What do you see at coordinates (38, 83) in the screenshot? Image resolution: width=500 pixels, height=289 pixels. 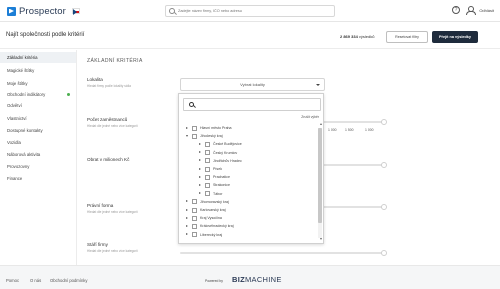 I see `sidebar-item-my-tags: Moje štítky` at bounding box center [38, 83].